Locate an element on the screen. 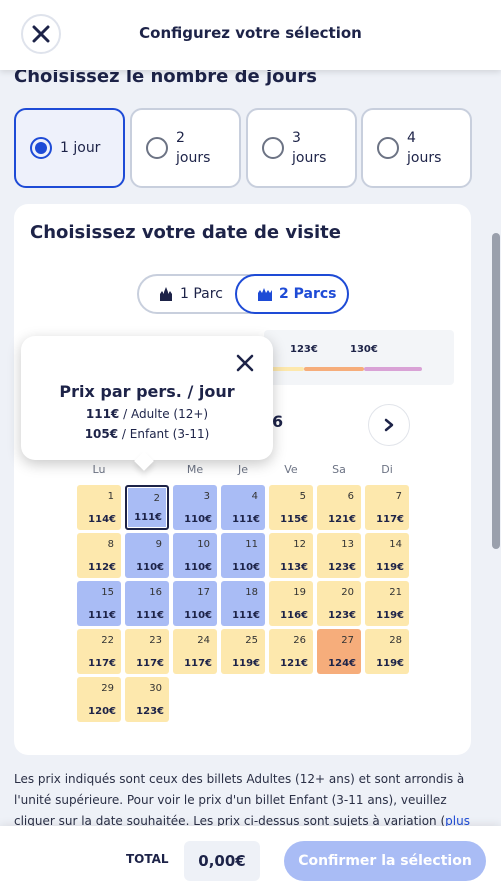  calendar-day: 20 123€ is located at coordinates (339, 603).